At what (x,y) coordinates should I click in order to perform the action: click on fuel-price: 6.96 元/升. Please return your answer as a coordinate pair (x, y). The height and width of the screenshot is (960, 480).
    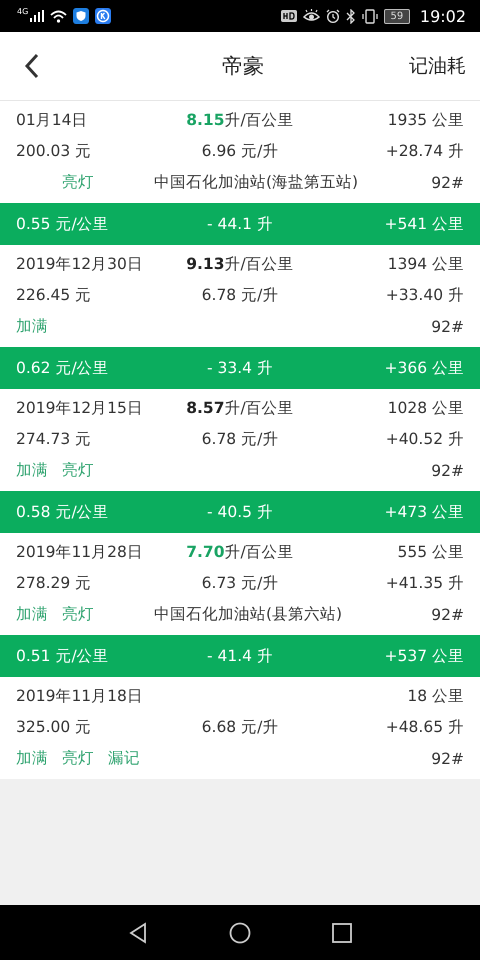
    Looking at the image, I should click on (240, 151).